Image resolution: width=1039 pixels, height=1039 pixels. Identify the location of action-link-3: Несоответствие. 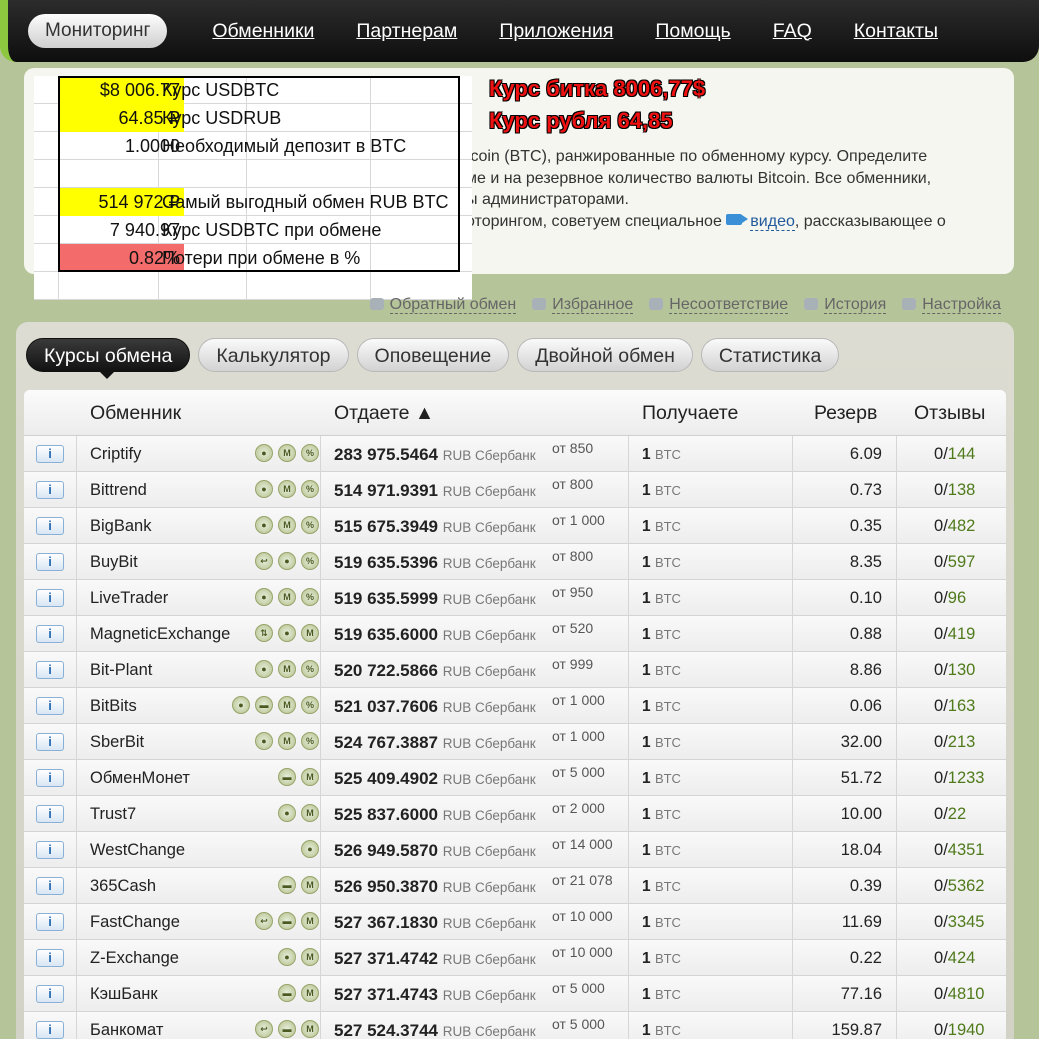
(719, 305).